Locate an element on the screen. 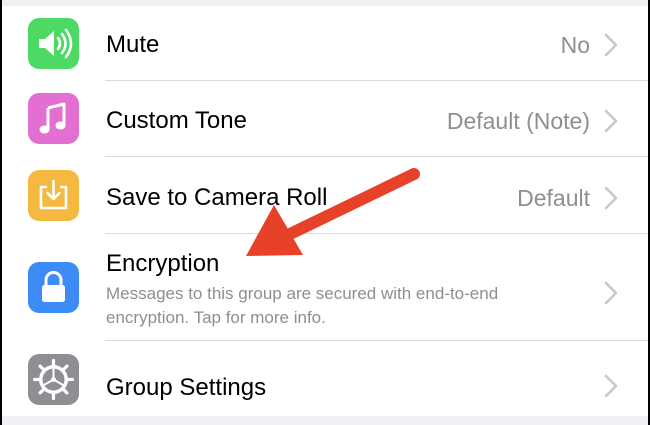 This screenshot has width=650, height=425. mute-value: No is located at coordinates (575, 45).